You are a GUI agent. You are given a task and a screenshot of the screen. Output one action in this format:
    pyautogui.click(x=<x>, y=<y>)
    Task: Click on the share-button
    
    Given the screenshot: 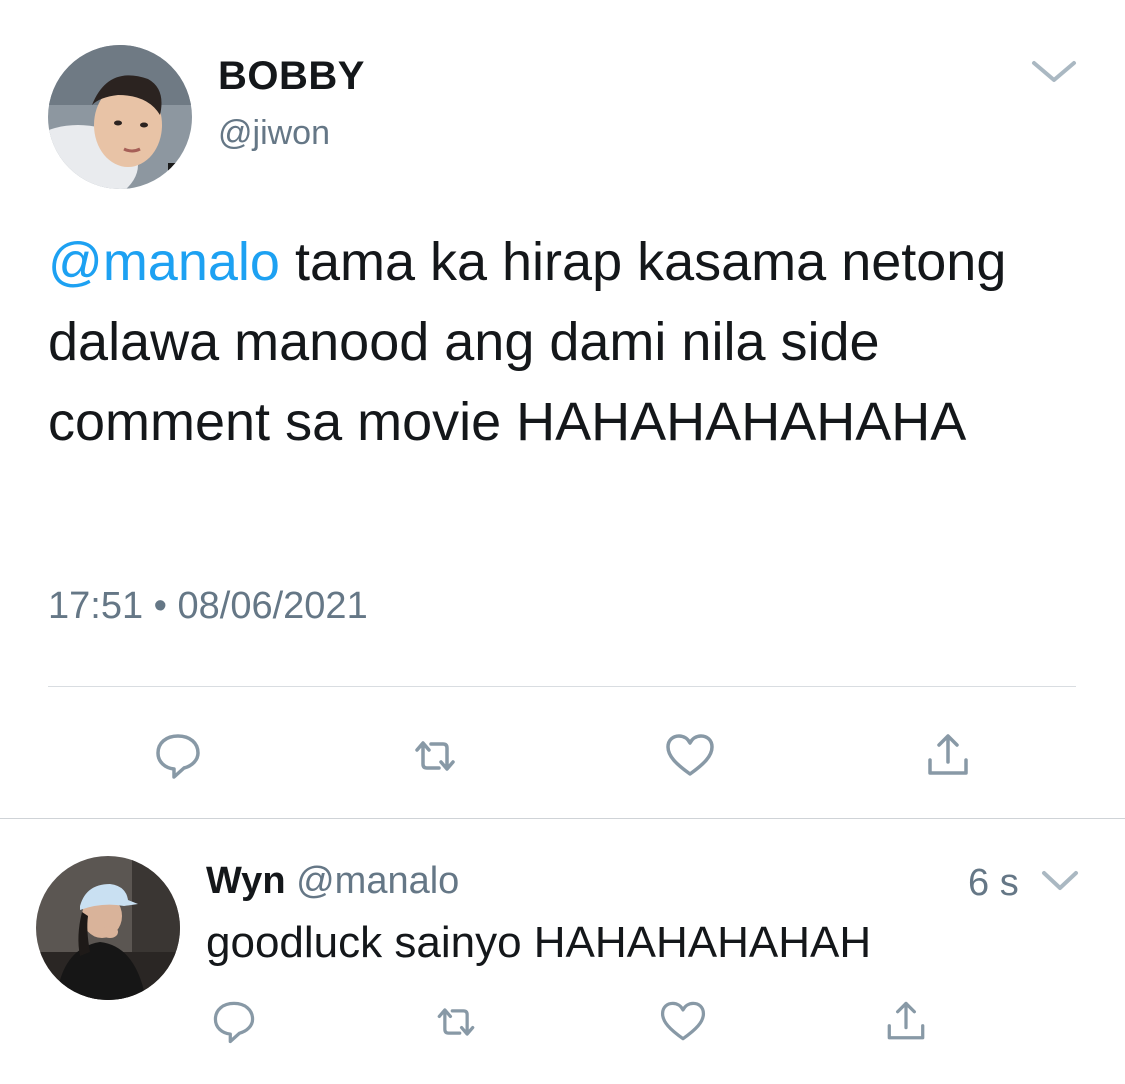 What is the action you would take?
    pyautogui.click(x=948, y=756)
    